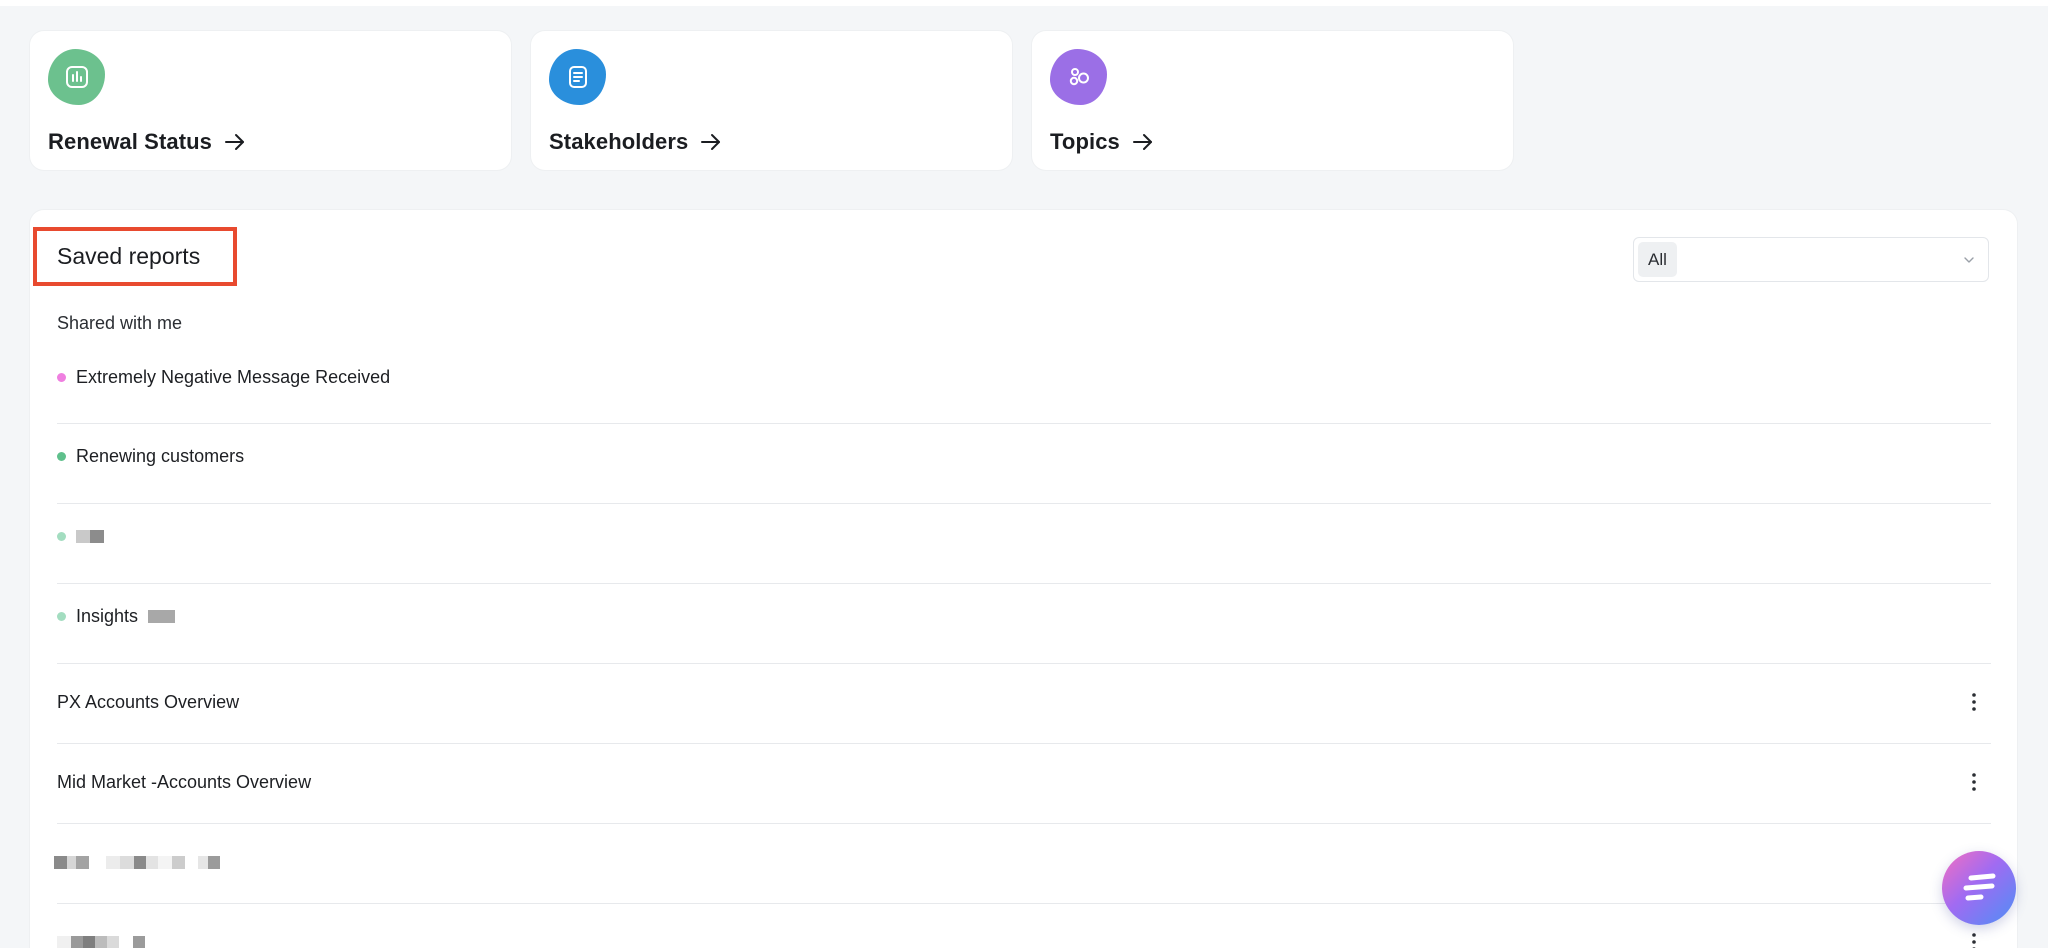 This screenshot has width=2048, height=948. Describe the element at coordinates (130, 141) in the screenshot. I see `card-title: Renewal Status` at that location.